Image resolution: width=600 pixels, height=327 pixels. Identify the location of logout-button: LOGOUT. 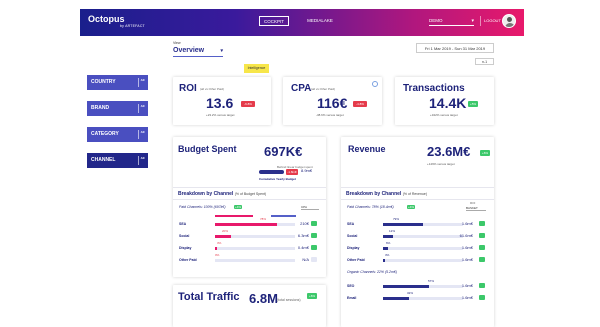
(490, 21).